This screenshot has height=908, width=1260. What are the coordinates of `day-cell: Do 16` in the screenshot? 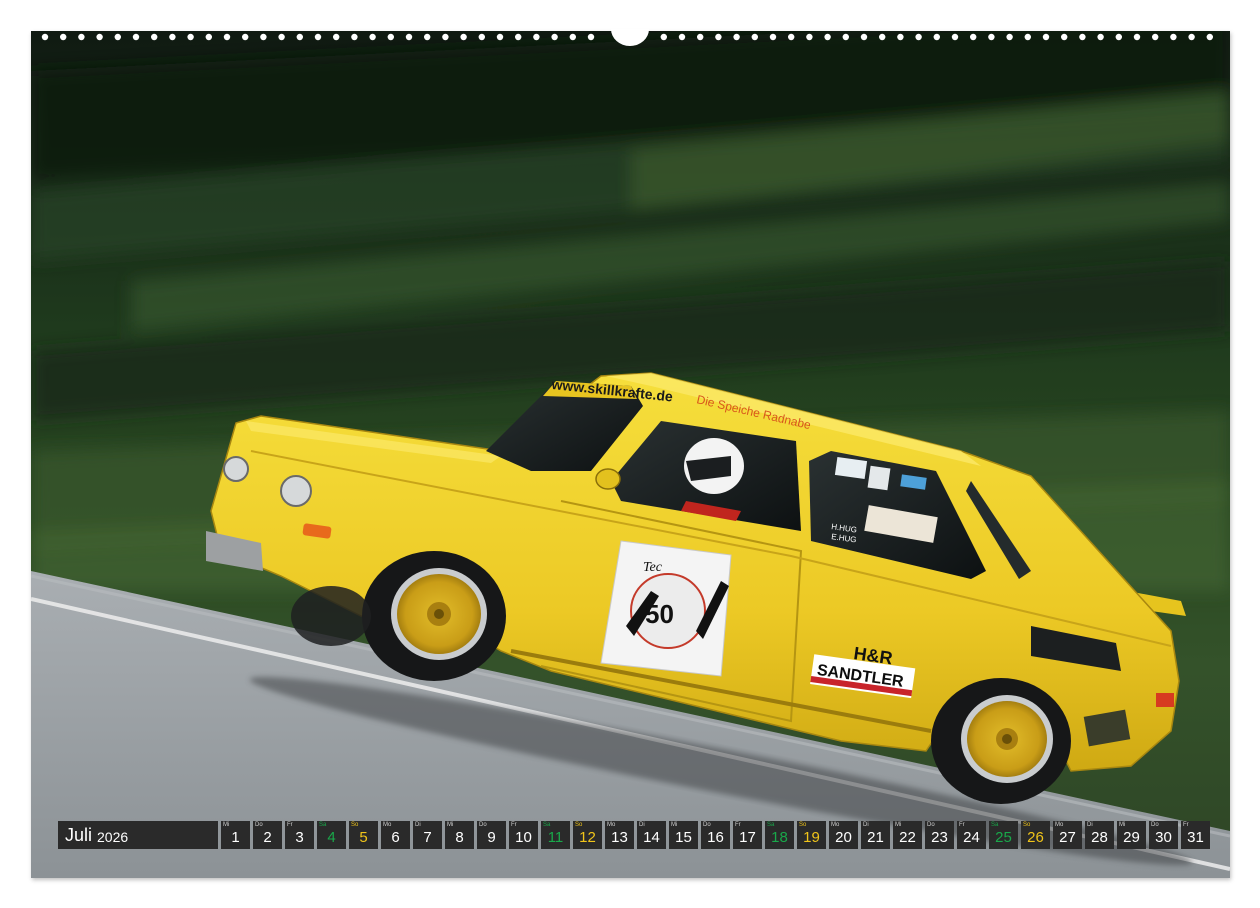 It's located at (715, 835).